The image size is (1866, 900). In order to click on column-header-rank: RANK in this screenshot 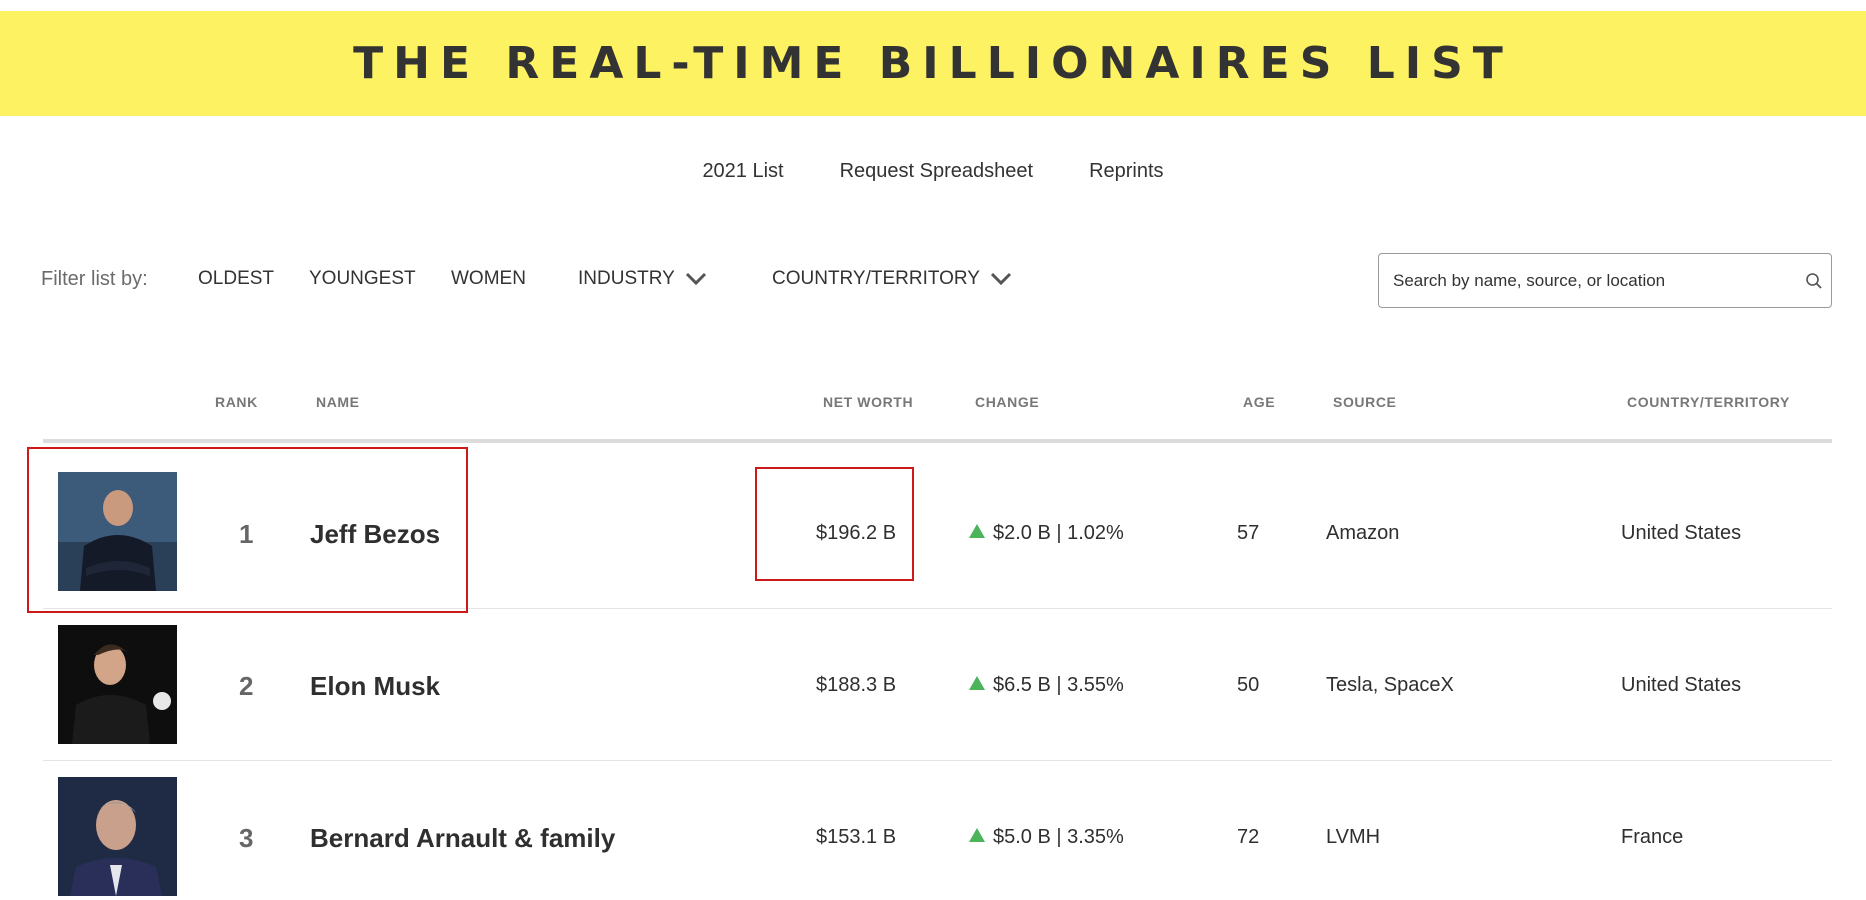, I will do `click(236, 402)`.